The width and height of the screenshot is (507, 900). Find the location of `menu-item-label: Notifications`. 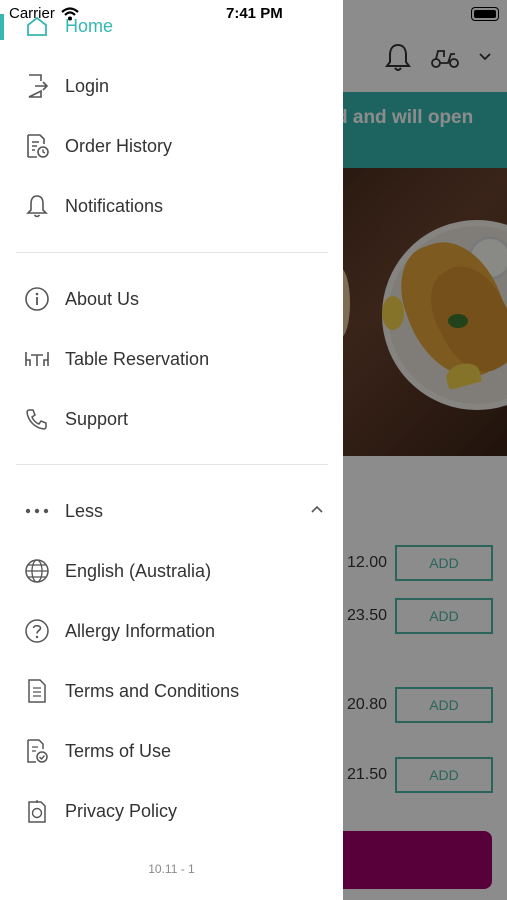

menu-item-label: Notifications is located at coordinates (114, 205).